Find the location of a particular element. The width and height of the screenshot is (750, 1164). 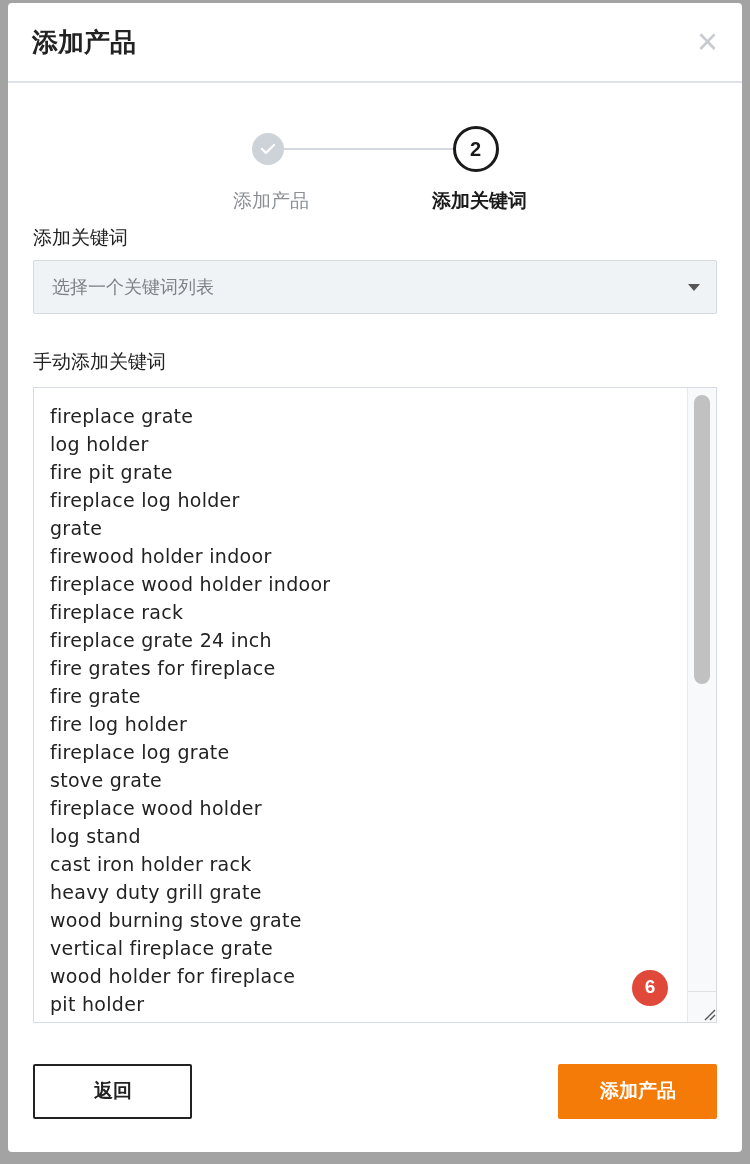

scrollbar-thumb is located at coordinates (702, 539).